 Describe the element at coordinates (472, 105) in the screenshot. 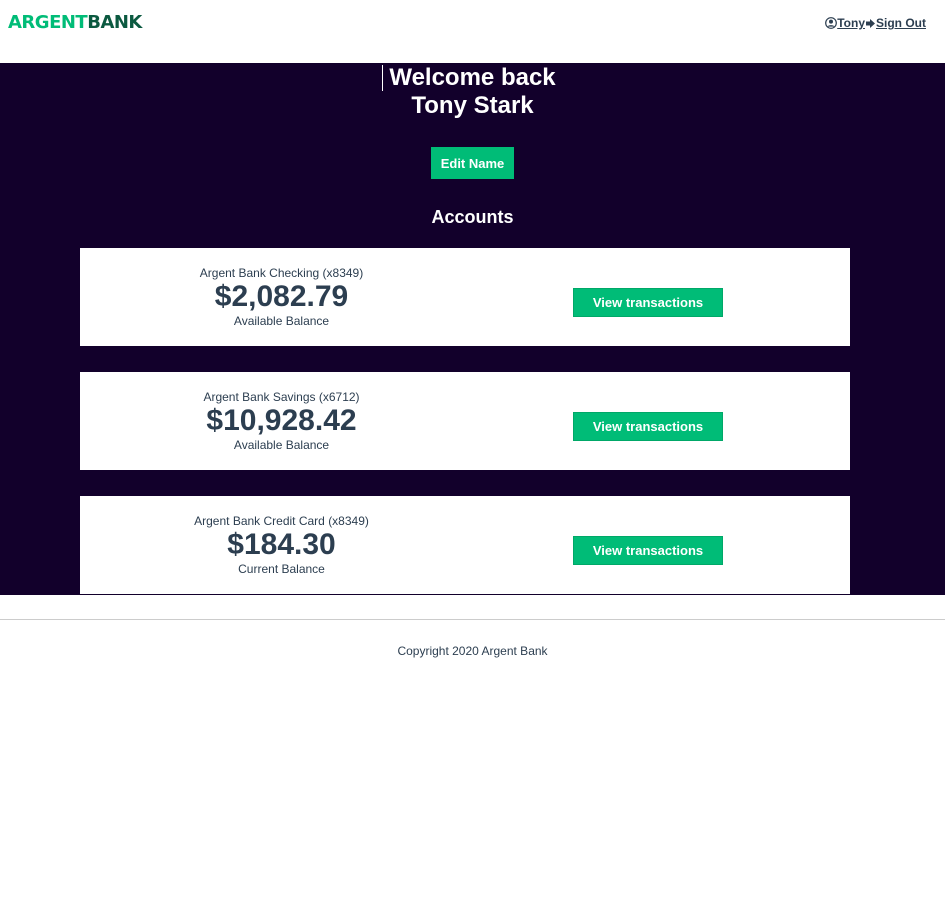

I see `user-full-name: Tony Stark` at that location.